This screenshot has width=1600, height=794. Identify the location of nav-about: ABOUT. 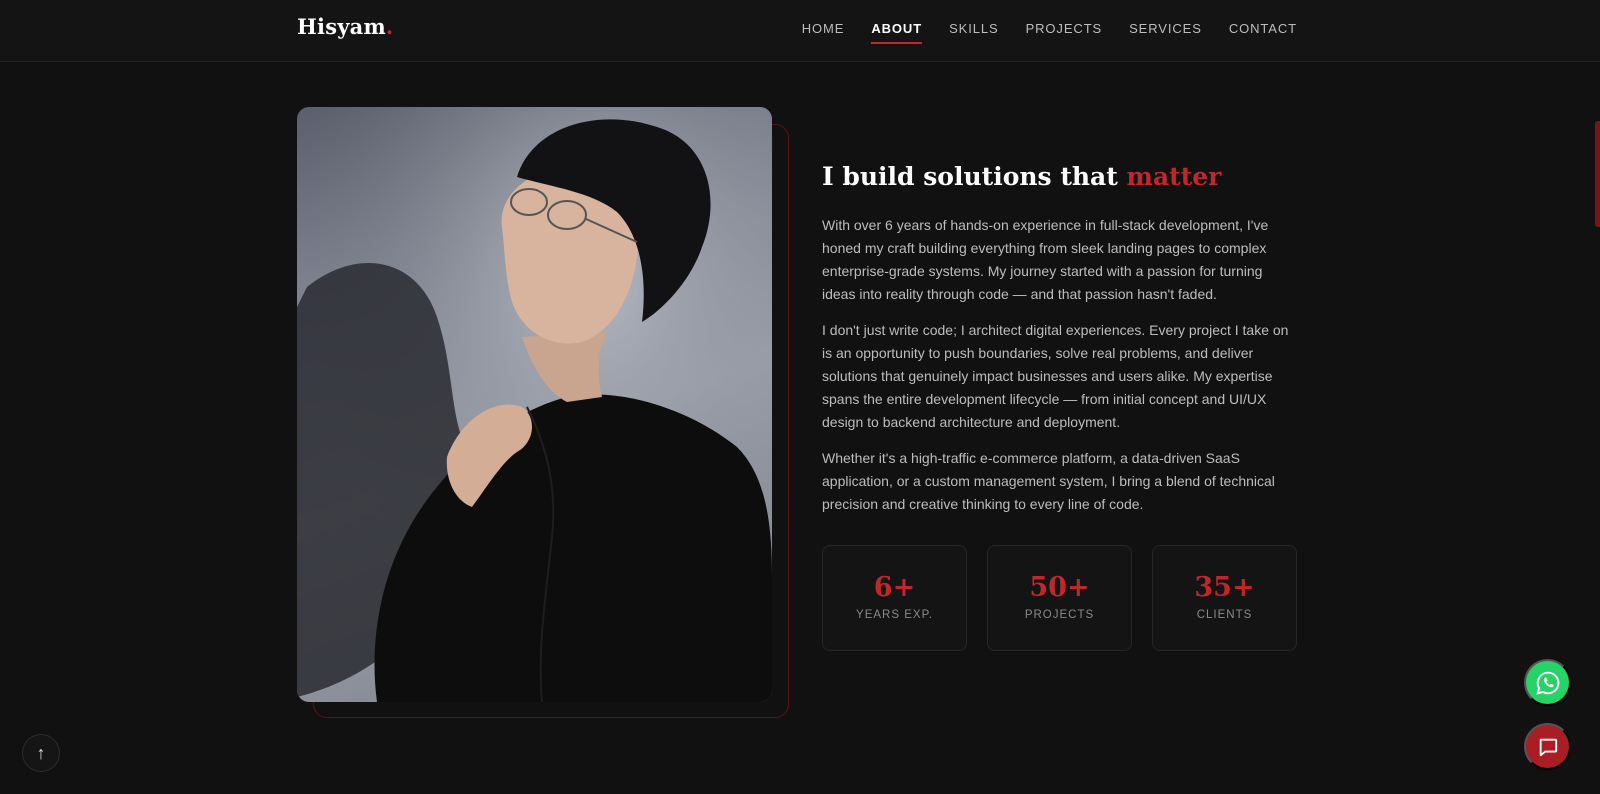
(896, 32).